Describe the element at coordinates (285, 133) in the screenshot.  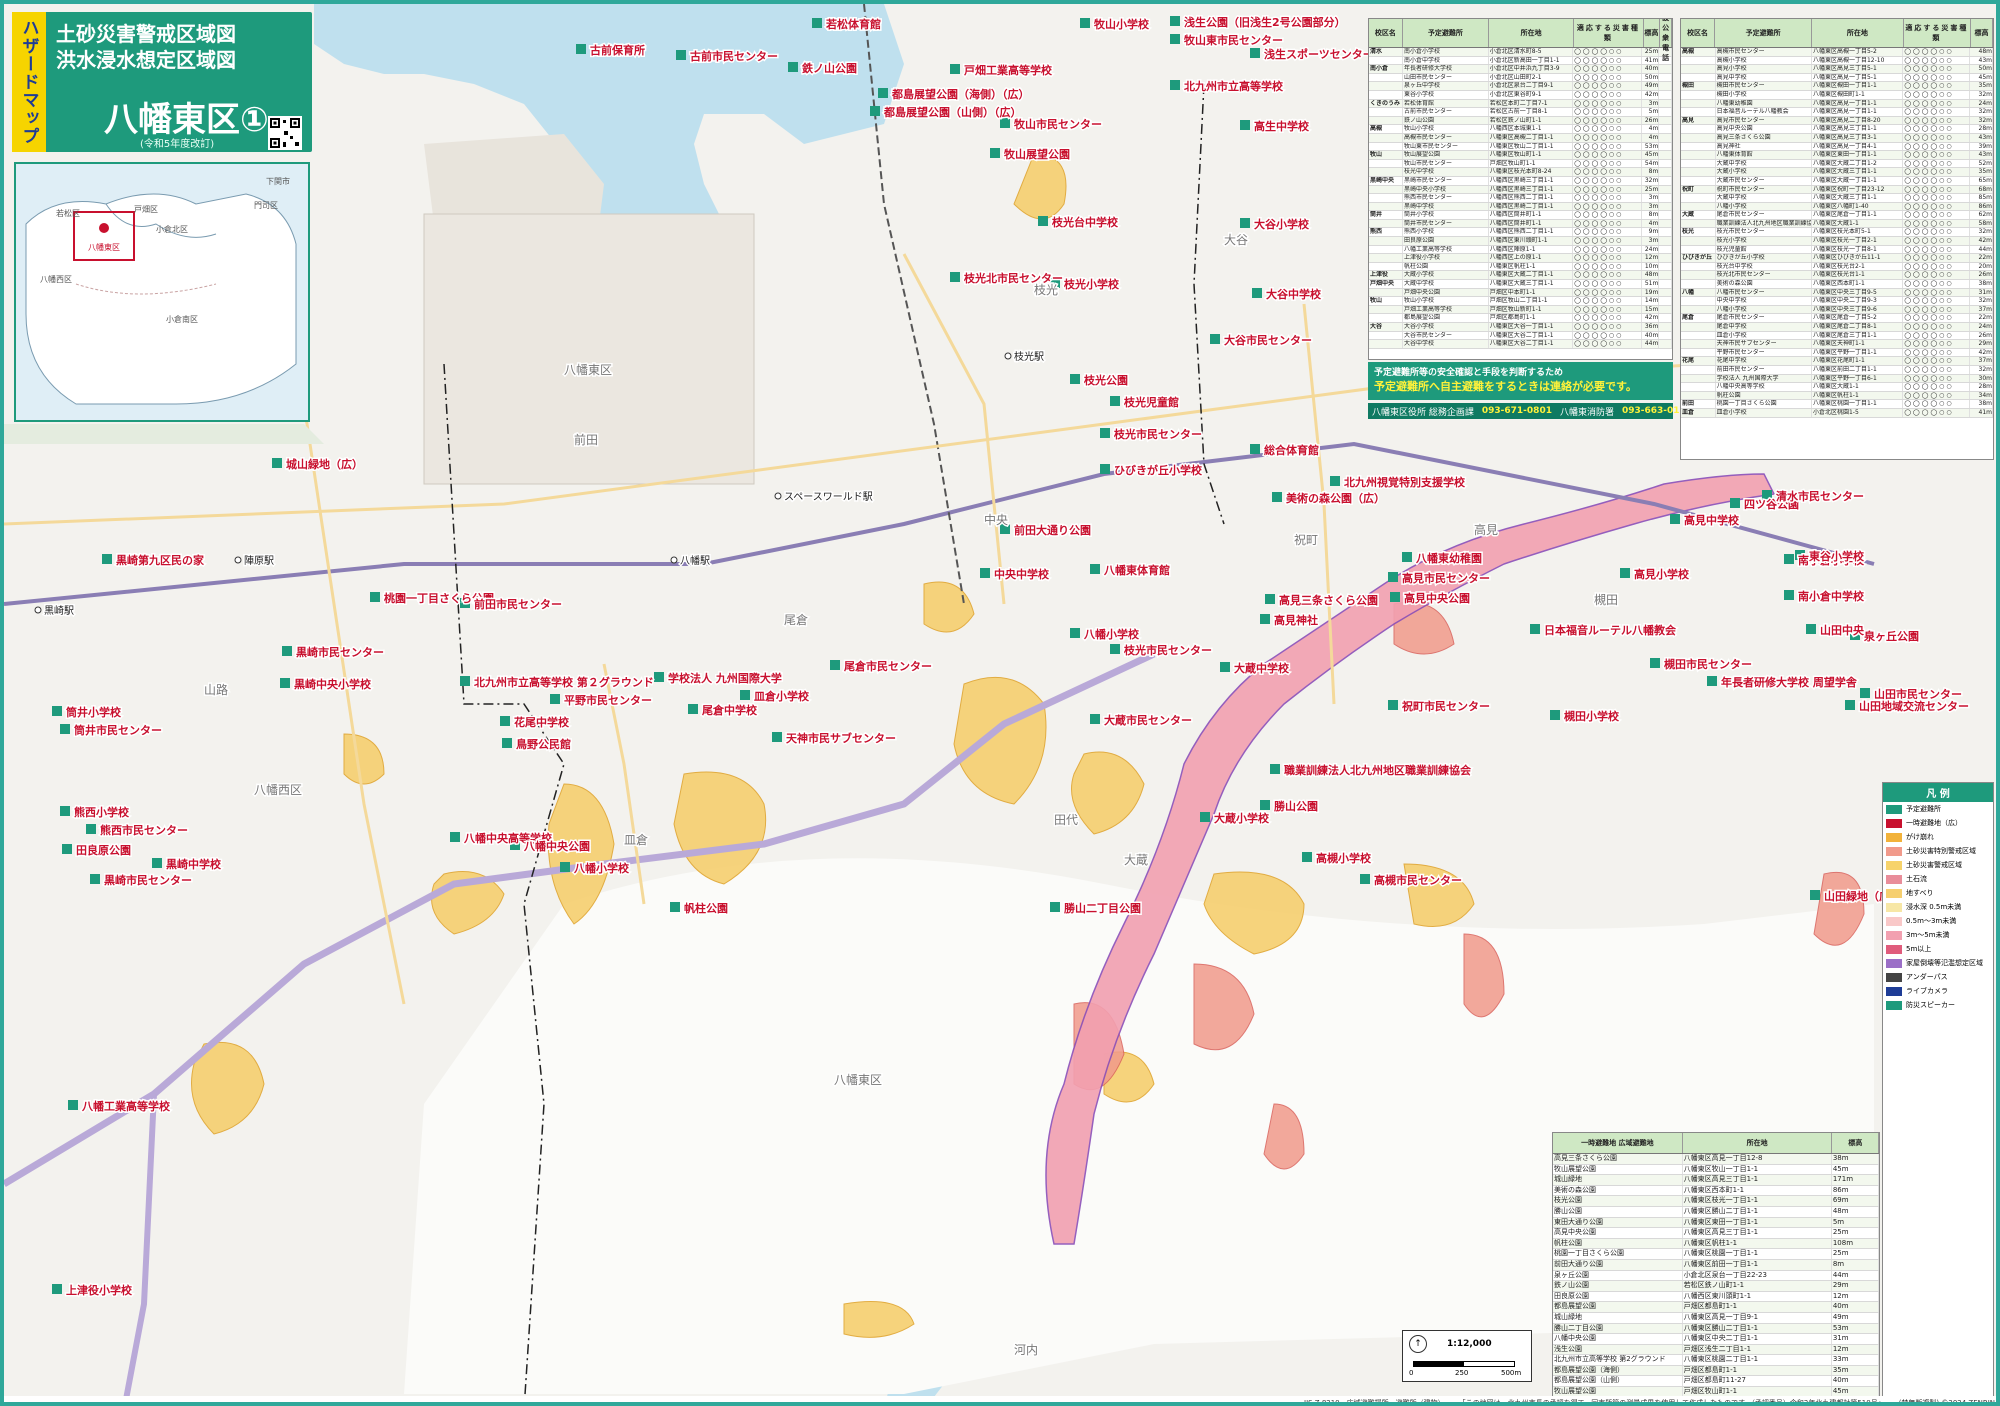
I see `qr-code-icon` at that location.